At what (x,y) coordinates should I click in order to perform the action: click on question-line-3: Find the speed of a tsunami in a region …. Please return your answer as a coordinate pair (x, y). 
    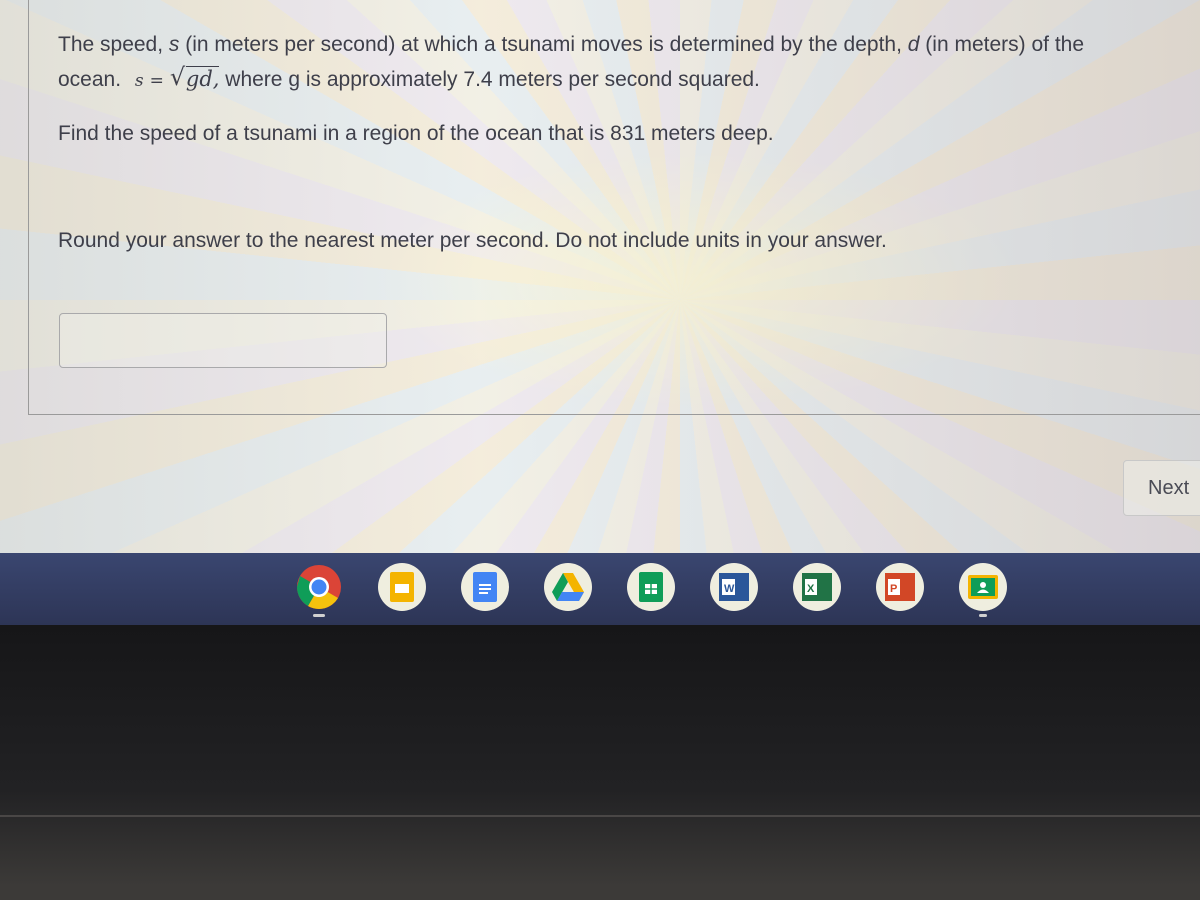
    Looking at the image, I should click on (416, 133).